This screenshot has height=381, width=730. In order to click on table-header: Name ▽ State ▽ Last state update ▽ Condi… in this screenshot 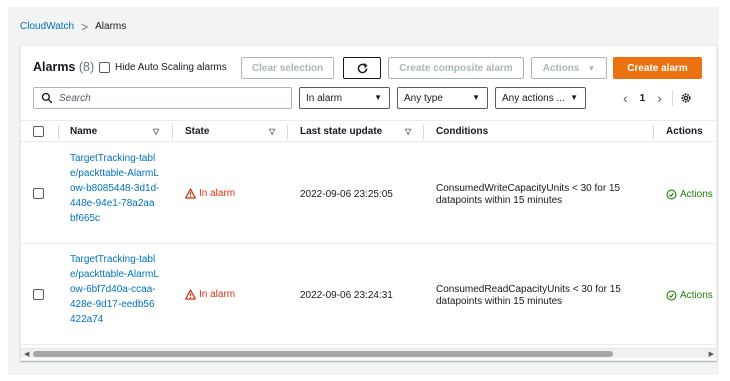, I will do `click(368, 131)`.